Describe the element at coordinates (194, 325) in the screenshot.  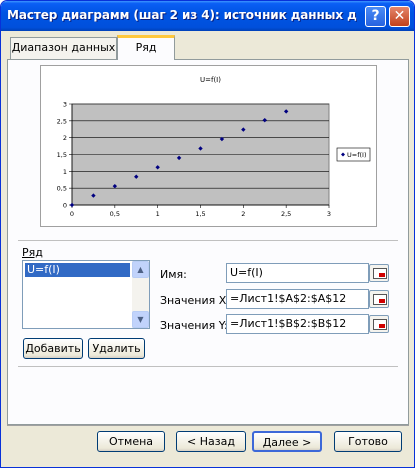
I see `y-values-label: Значения Y:` at that location.